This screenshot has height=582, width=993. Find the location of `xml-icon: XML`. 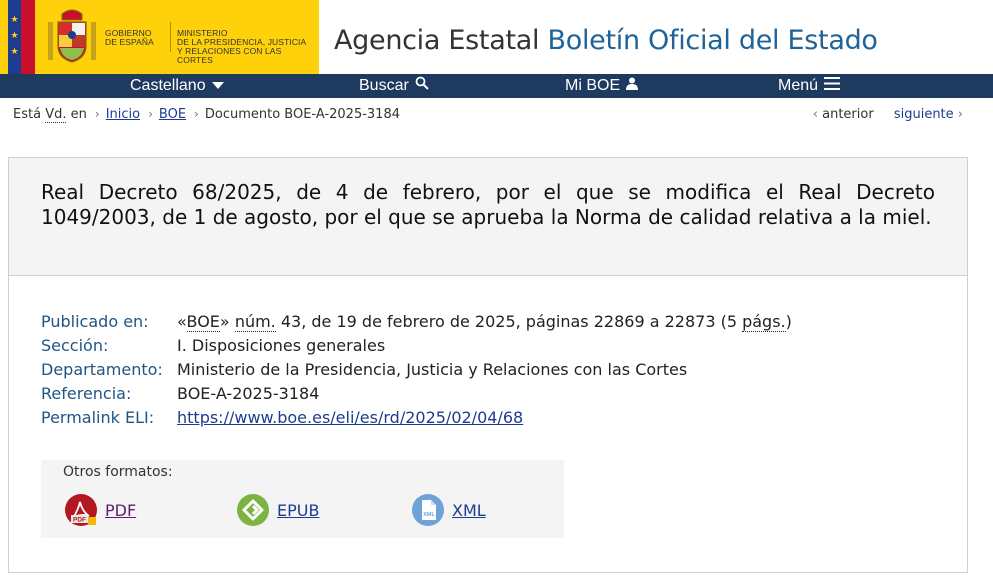

xml-icon: XML is located at coordinates (428, 510).